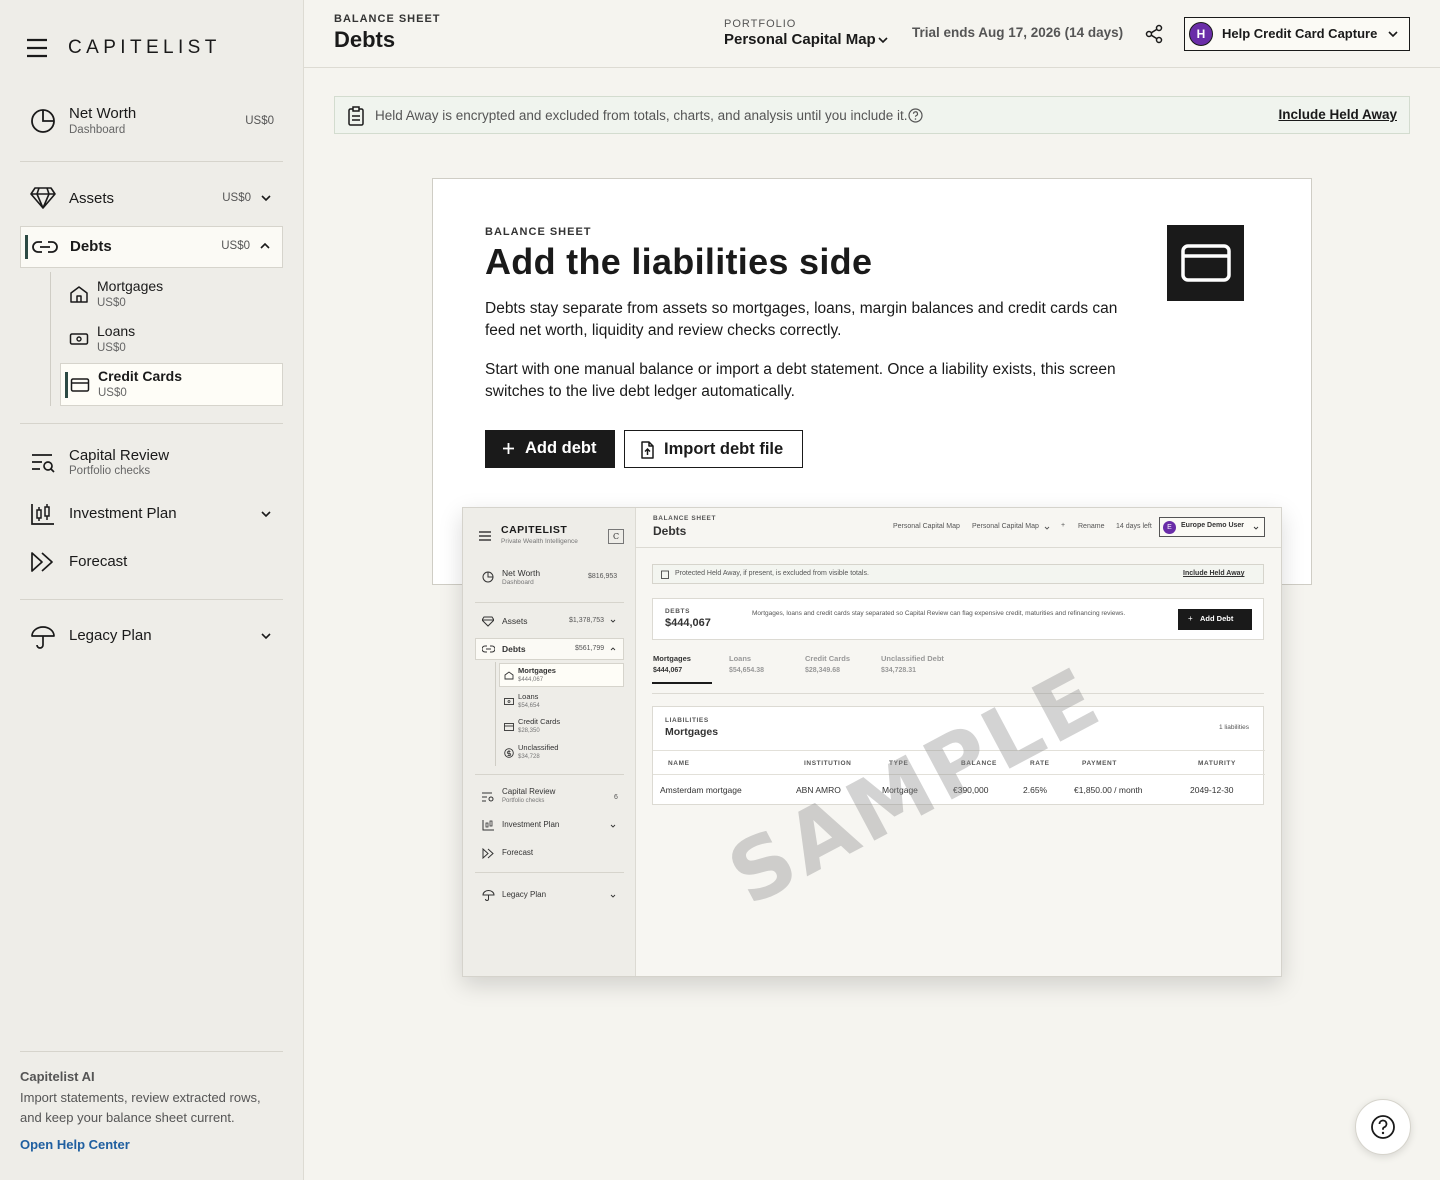 The image size is (1440, 1180). I want to click on card-kicker: BALANCE SHEET, so click(538, 232).